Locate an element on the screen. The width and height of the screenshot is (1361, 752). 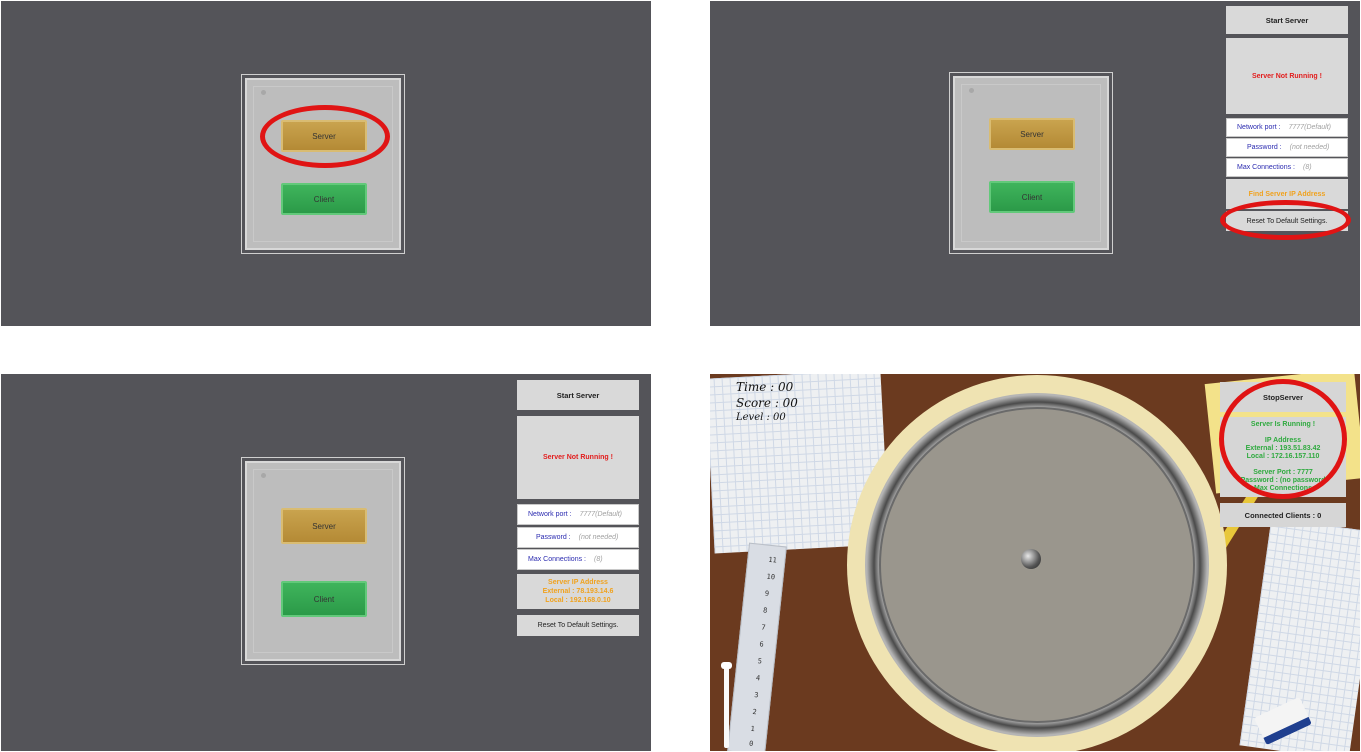
time-readout: Time : 00 is located at coordinates (765, 387).